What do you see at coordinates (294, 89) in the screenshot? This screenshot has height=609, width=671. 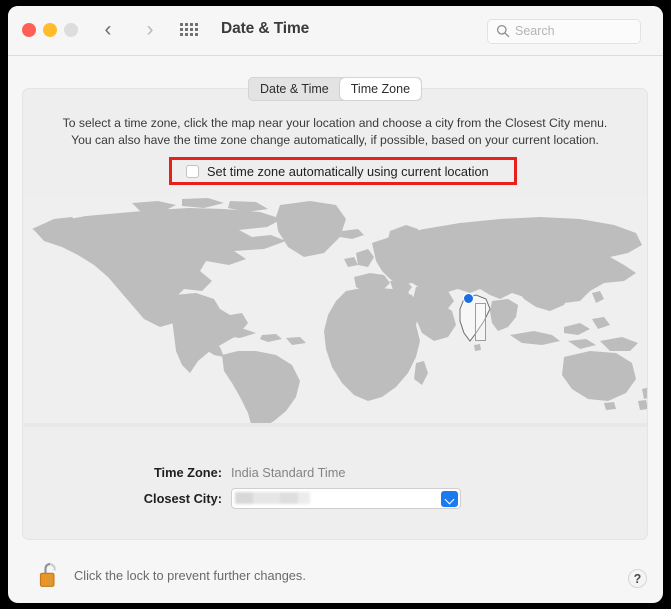 I see `tab-date-and-time: Date & Time` at bounding box center [294, 89].